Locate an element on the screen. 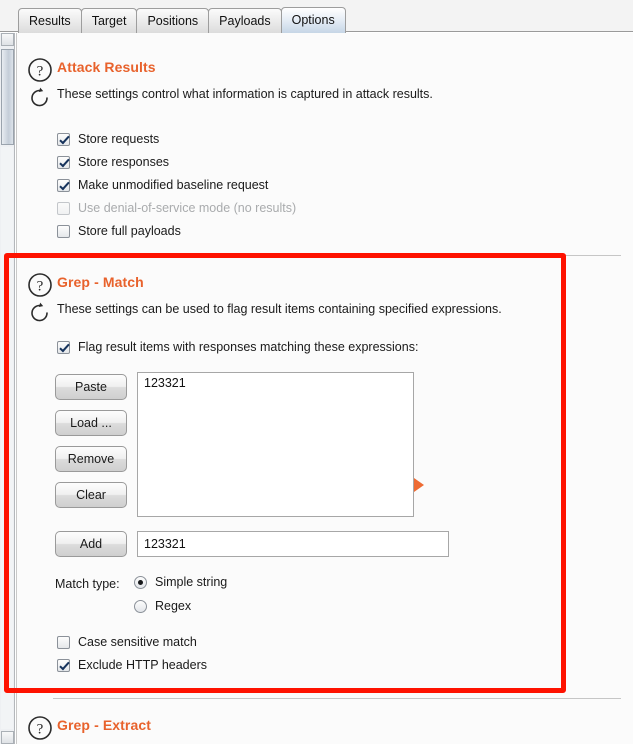 This screenshot has height=744, width=633. grep-extract-title: Grep - Extract is located at coordinates (104, 725).